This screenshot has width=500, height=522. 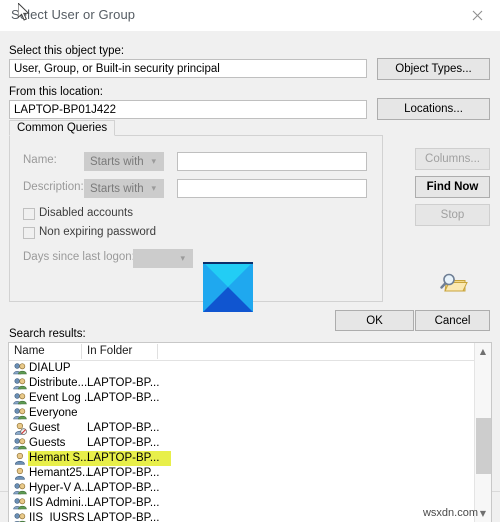 I want to click on magnifier-folder-icon, so click(x=454, y=283).